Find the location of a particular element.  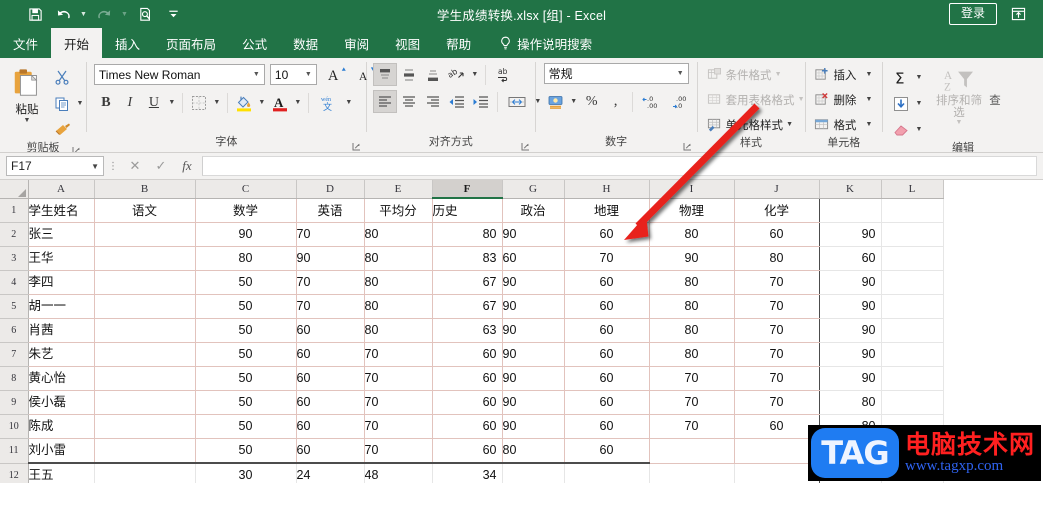

cell-D4: 70 is located at coordinates (330, 282).